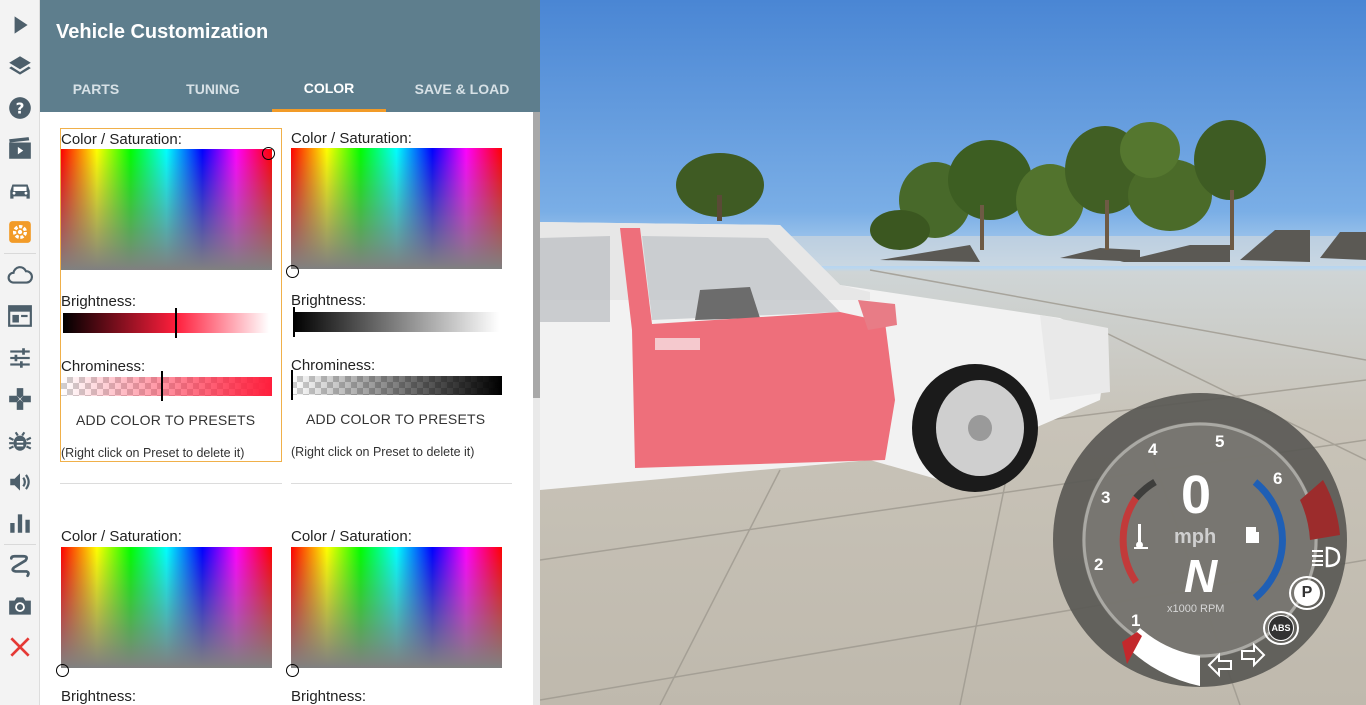 The image size is (1366, 705). I want to click on help-icon: ?, so click(20, 108).